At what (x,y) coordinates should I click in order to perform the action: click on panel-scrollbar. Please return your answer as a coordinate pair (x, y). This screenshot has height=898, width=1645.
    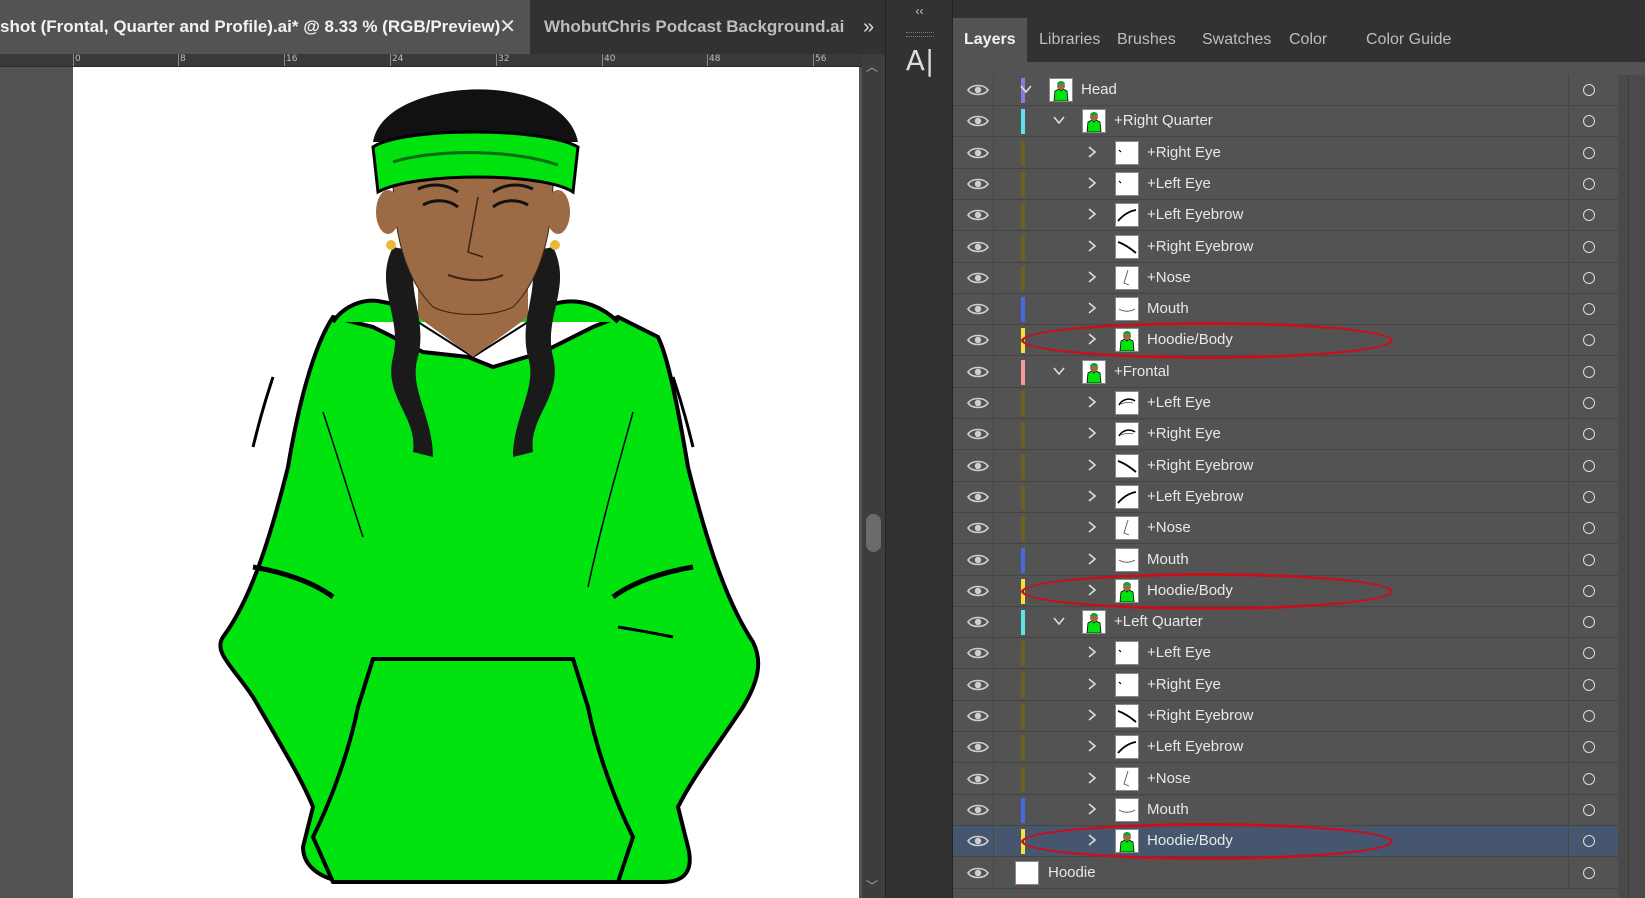
    Looking at the image, I should click on (1631, 486).